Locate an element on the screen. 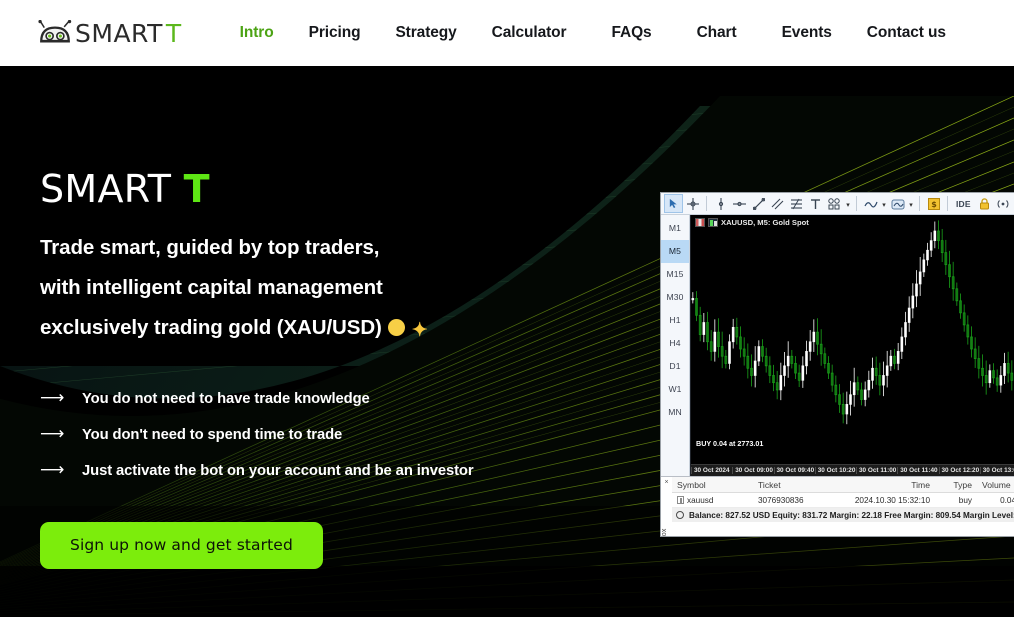 The image size is (1014, 617). vertical-line-icon is located at coordinates (720, 203).